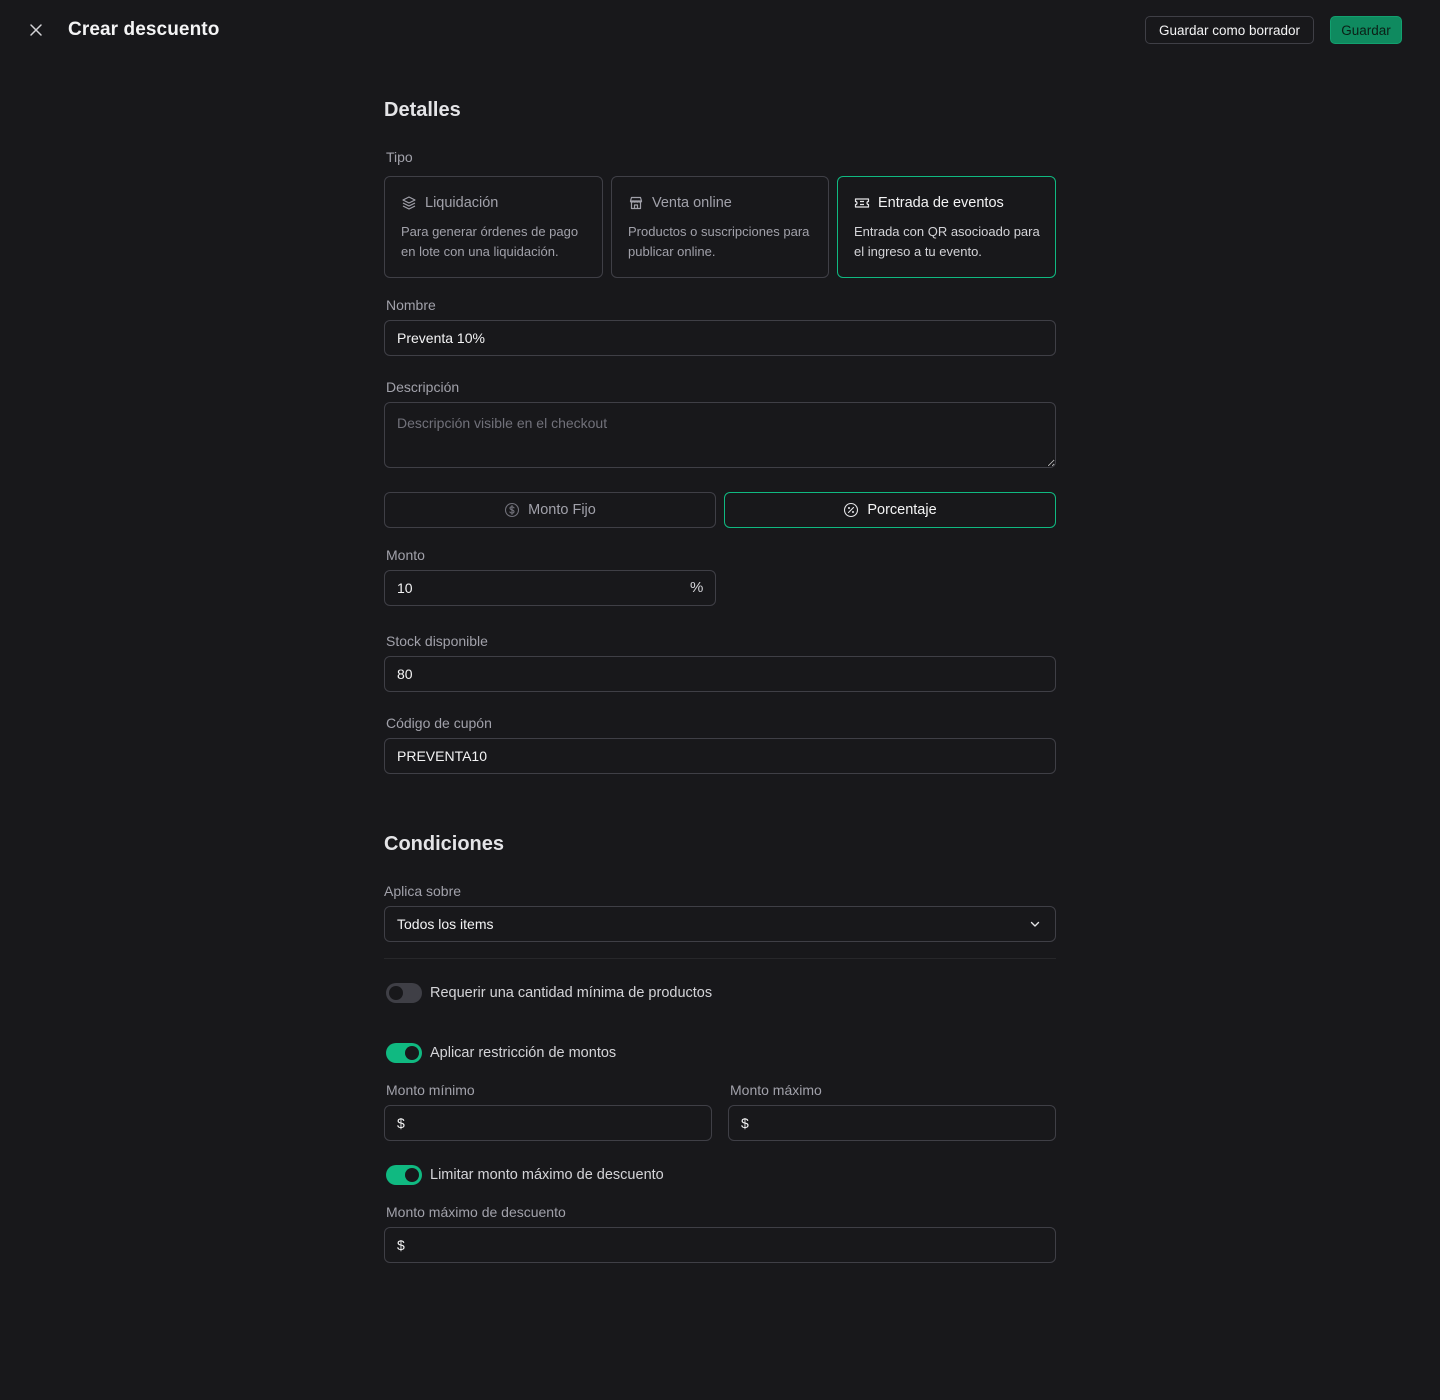  What do you see at coordinates (523, 1053) in the screenshot?
I see `amount-restriction-toggle-label: Aplicar restricción de montos` at bounding box center [523, 1053].